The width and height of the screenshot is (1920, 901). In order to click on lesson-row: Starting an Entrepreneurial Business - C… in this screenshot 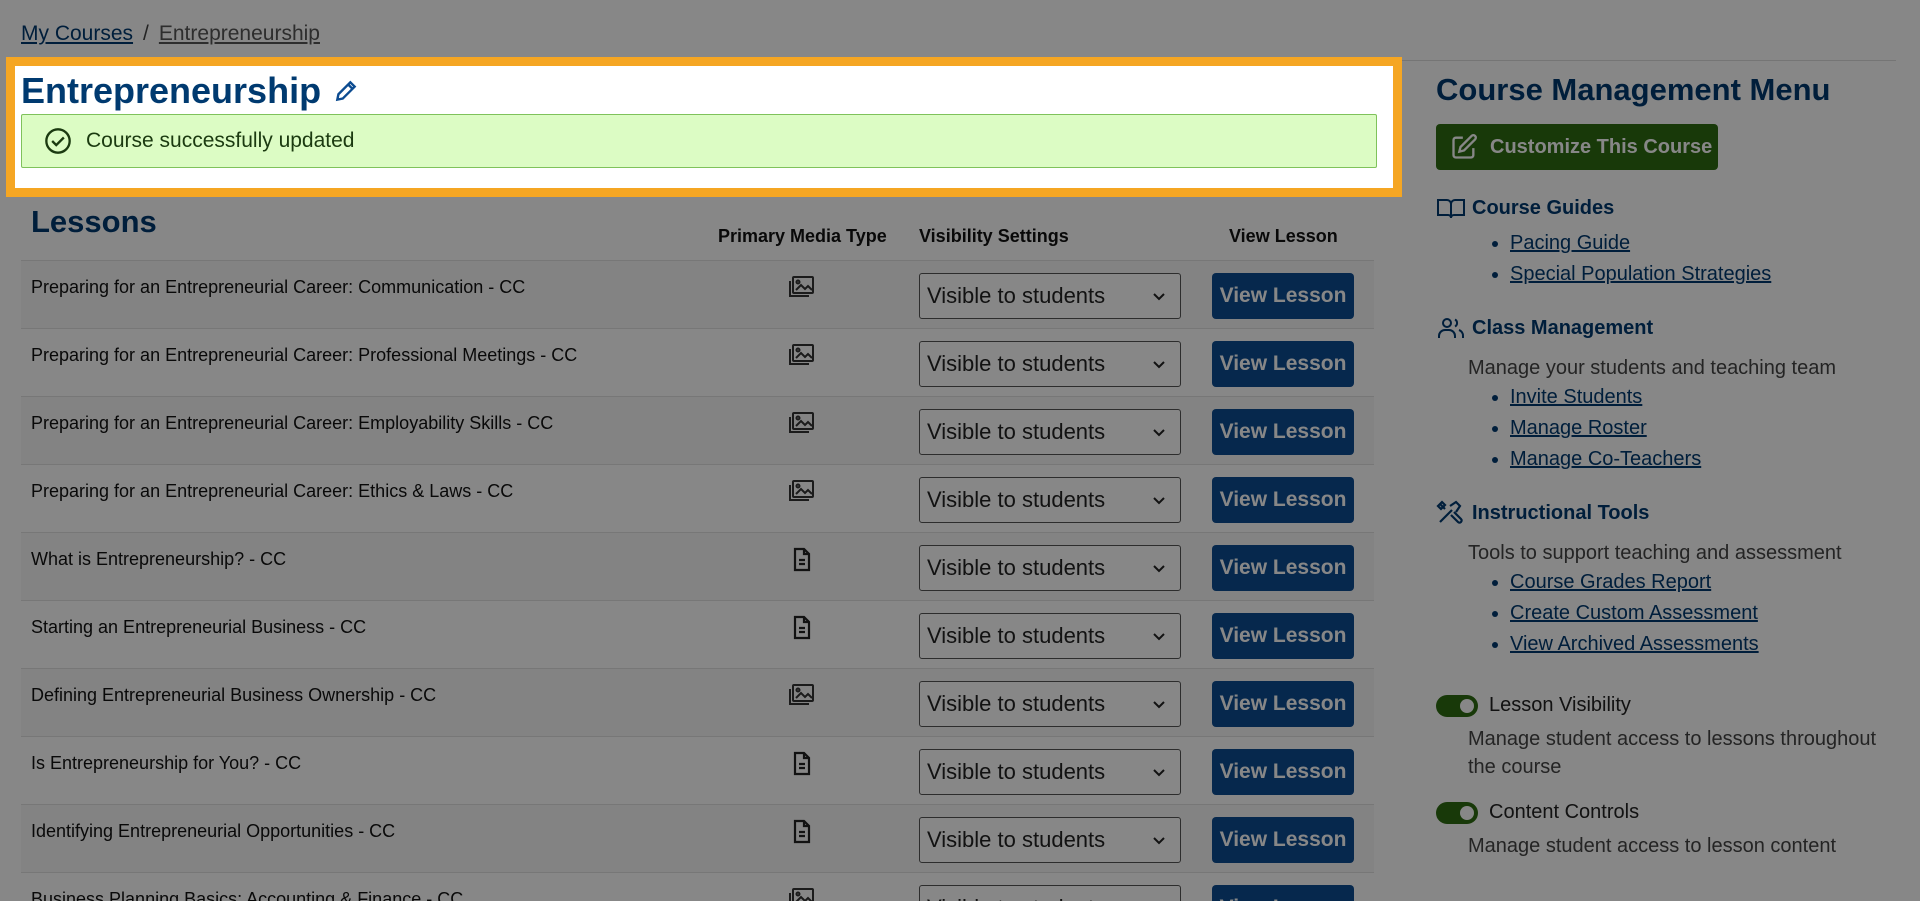, I will do `click(697, 634)`.